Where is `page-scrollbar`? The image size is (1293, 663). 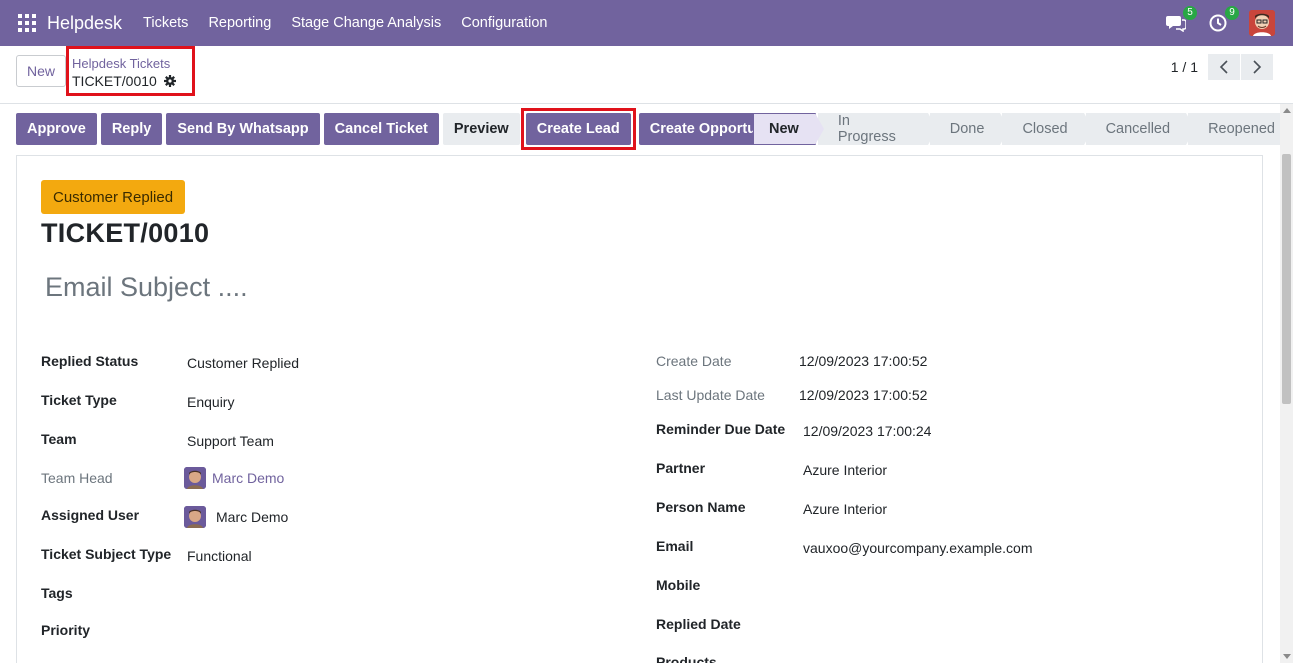 page-scrollbar is located at coordinates (1286, 383).